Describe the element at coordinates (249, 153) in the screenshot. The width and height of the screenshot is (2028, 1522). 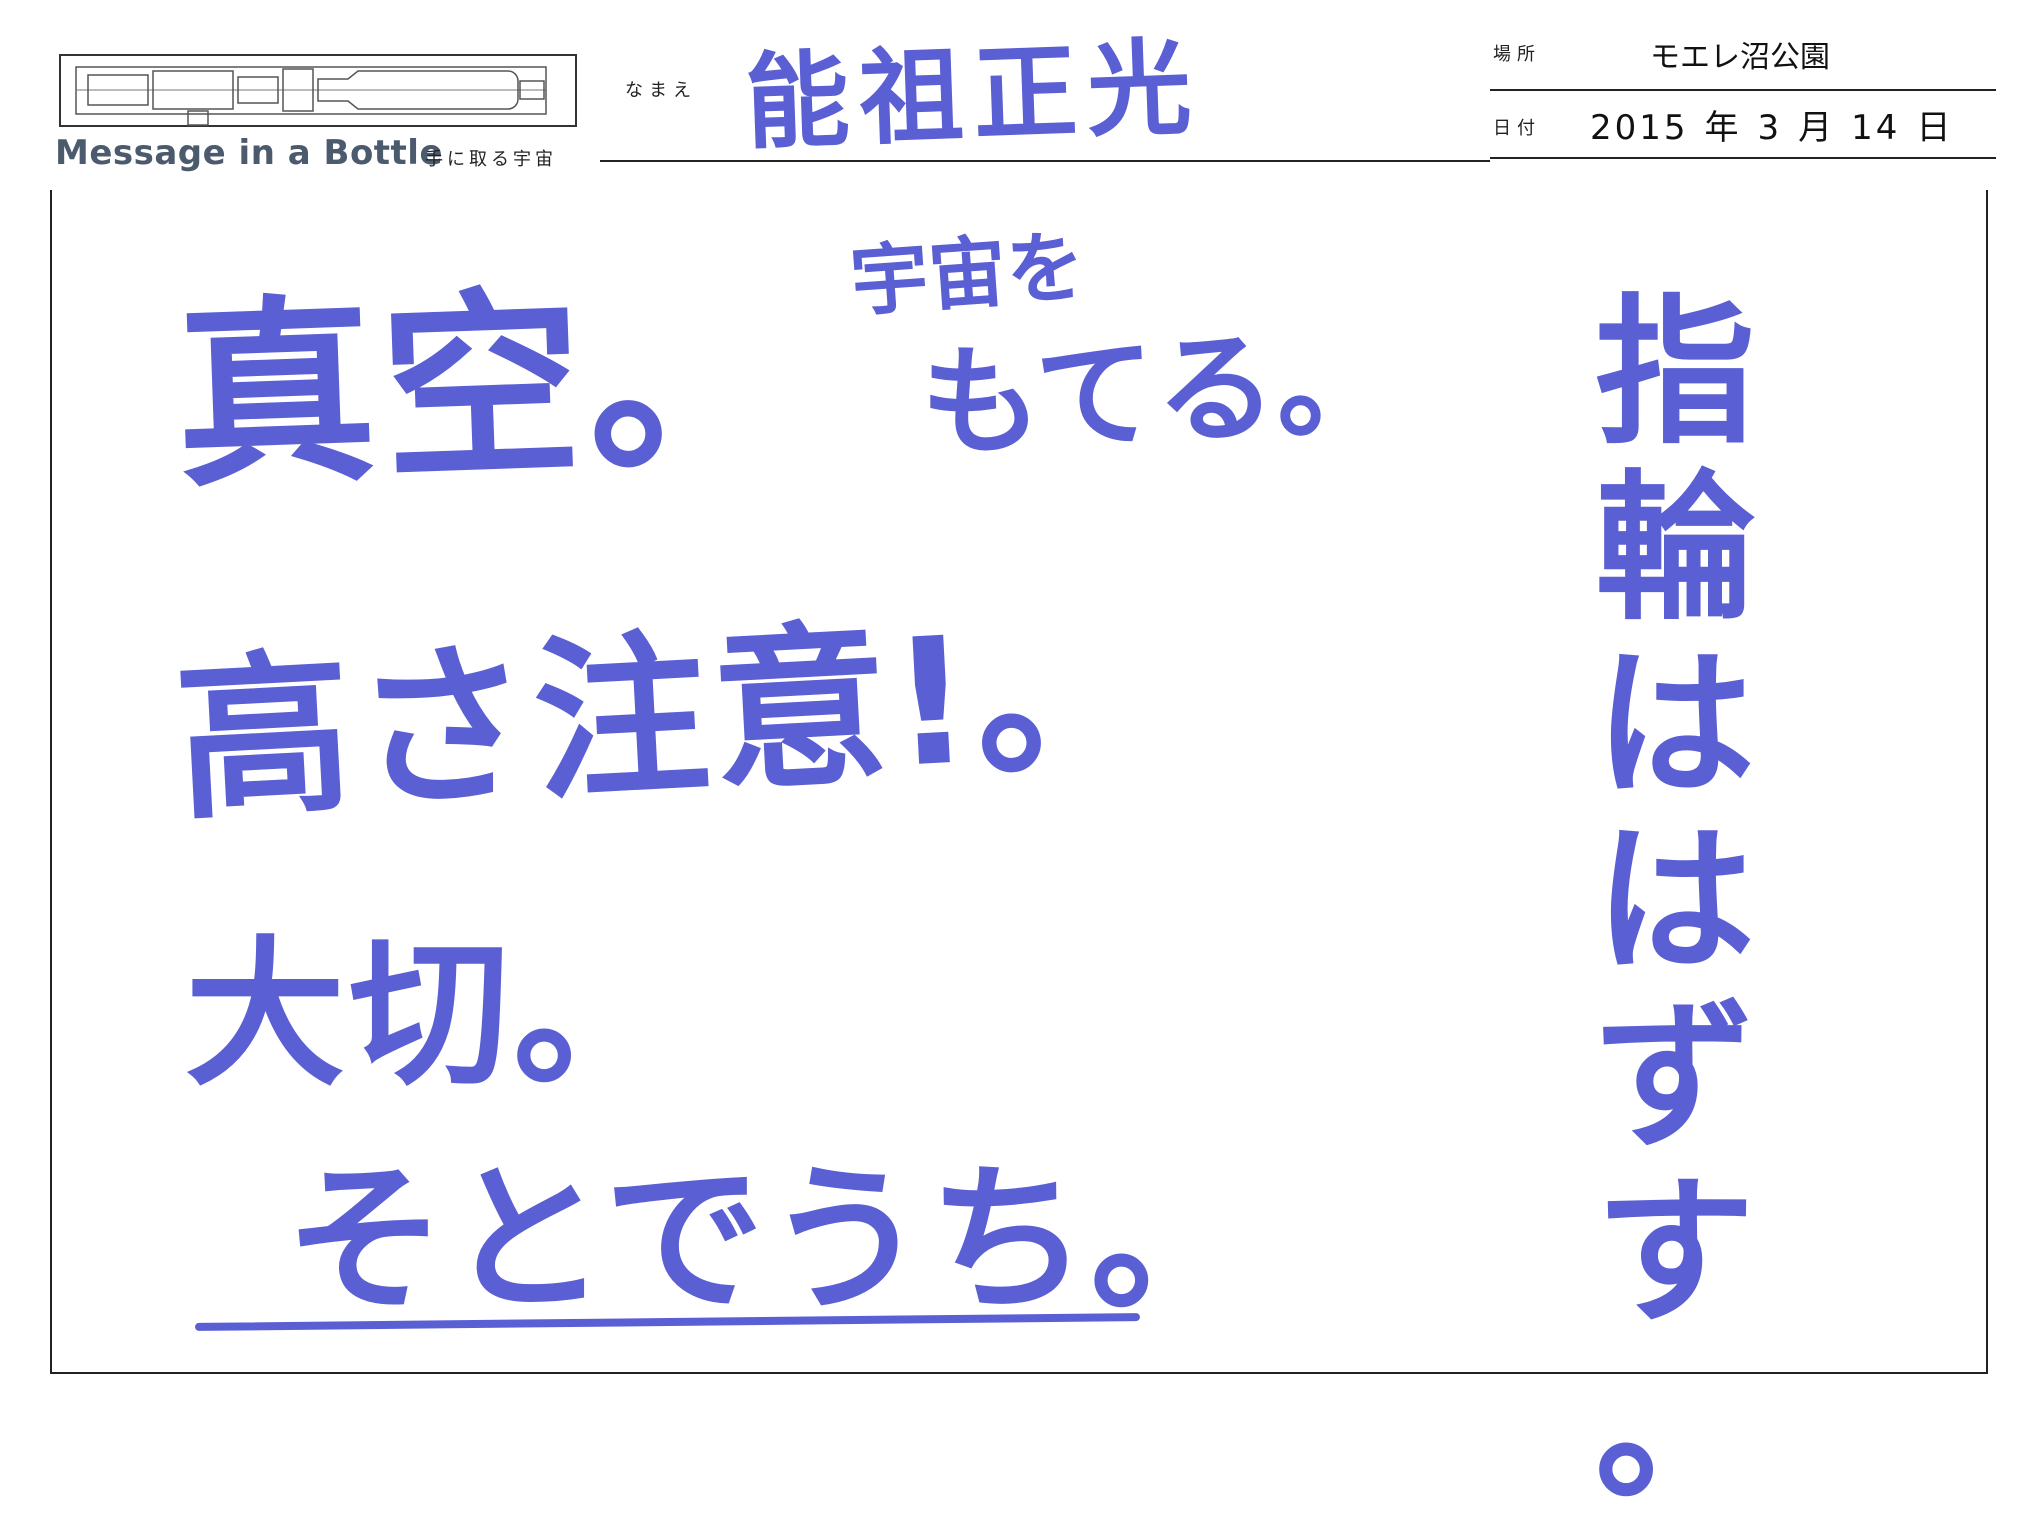
I see `brand-title: Message in a Bottle` at that location.